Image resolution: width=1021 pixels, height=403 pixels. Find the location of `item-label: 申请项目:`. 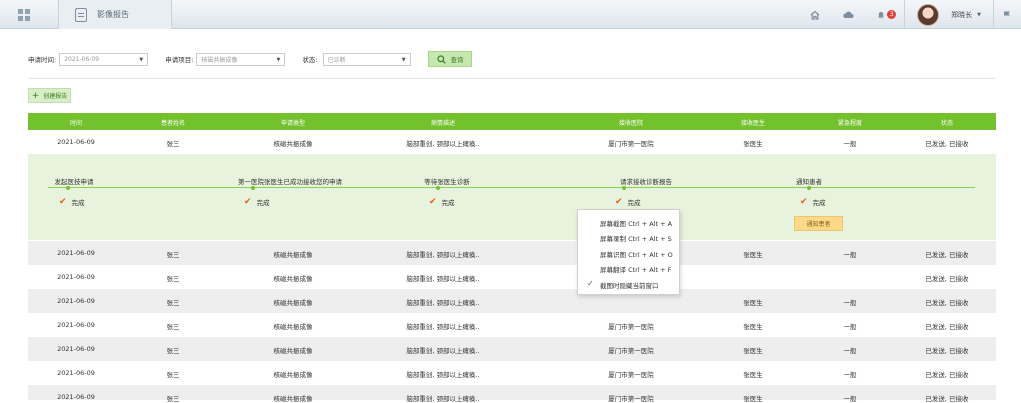

item-label: 申请项目: is located at coordinates (179, 60).